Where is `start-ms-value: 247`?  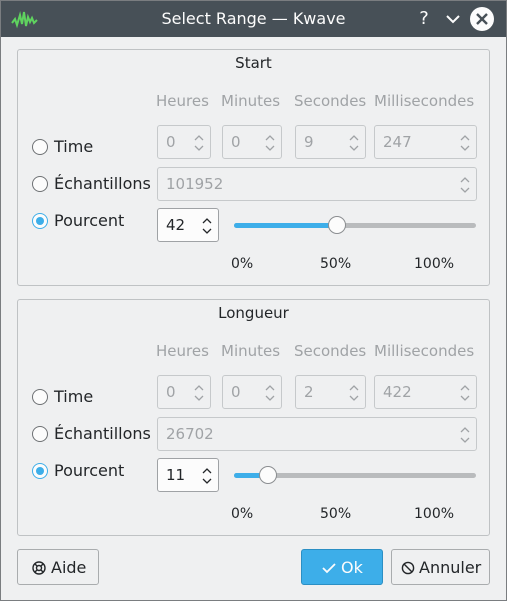 start-ms-value: 247 is located at coordinates (397, 142).